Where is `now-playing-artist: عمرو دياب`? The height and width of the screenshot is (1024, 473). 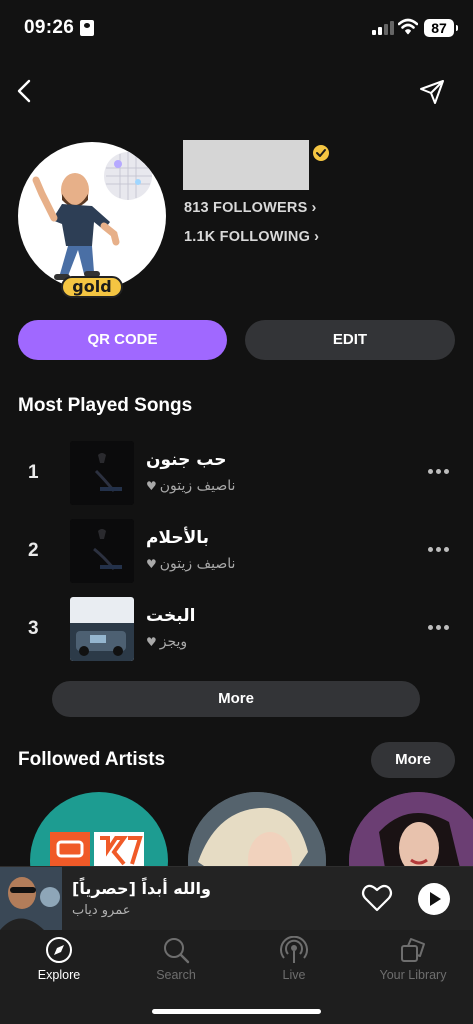
now-playing-artist: عمرو دياب is located at coordinates (101, 910).